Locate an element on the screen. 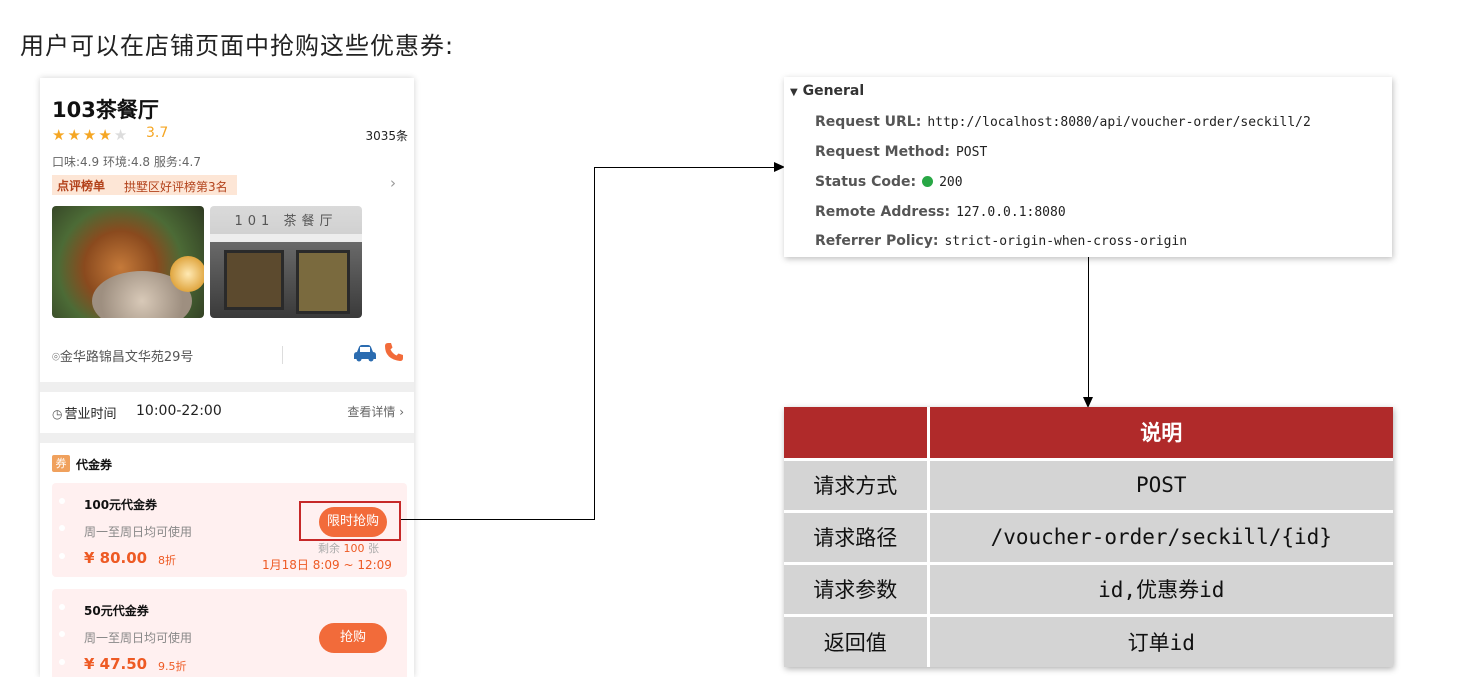 The image size is (1459, 677). shop-address: ⌾金华路锦昌文华苑29号 is located at coordinates (122, 355).